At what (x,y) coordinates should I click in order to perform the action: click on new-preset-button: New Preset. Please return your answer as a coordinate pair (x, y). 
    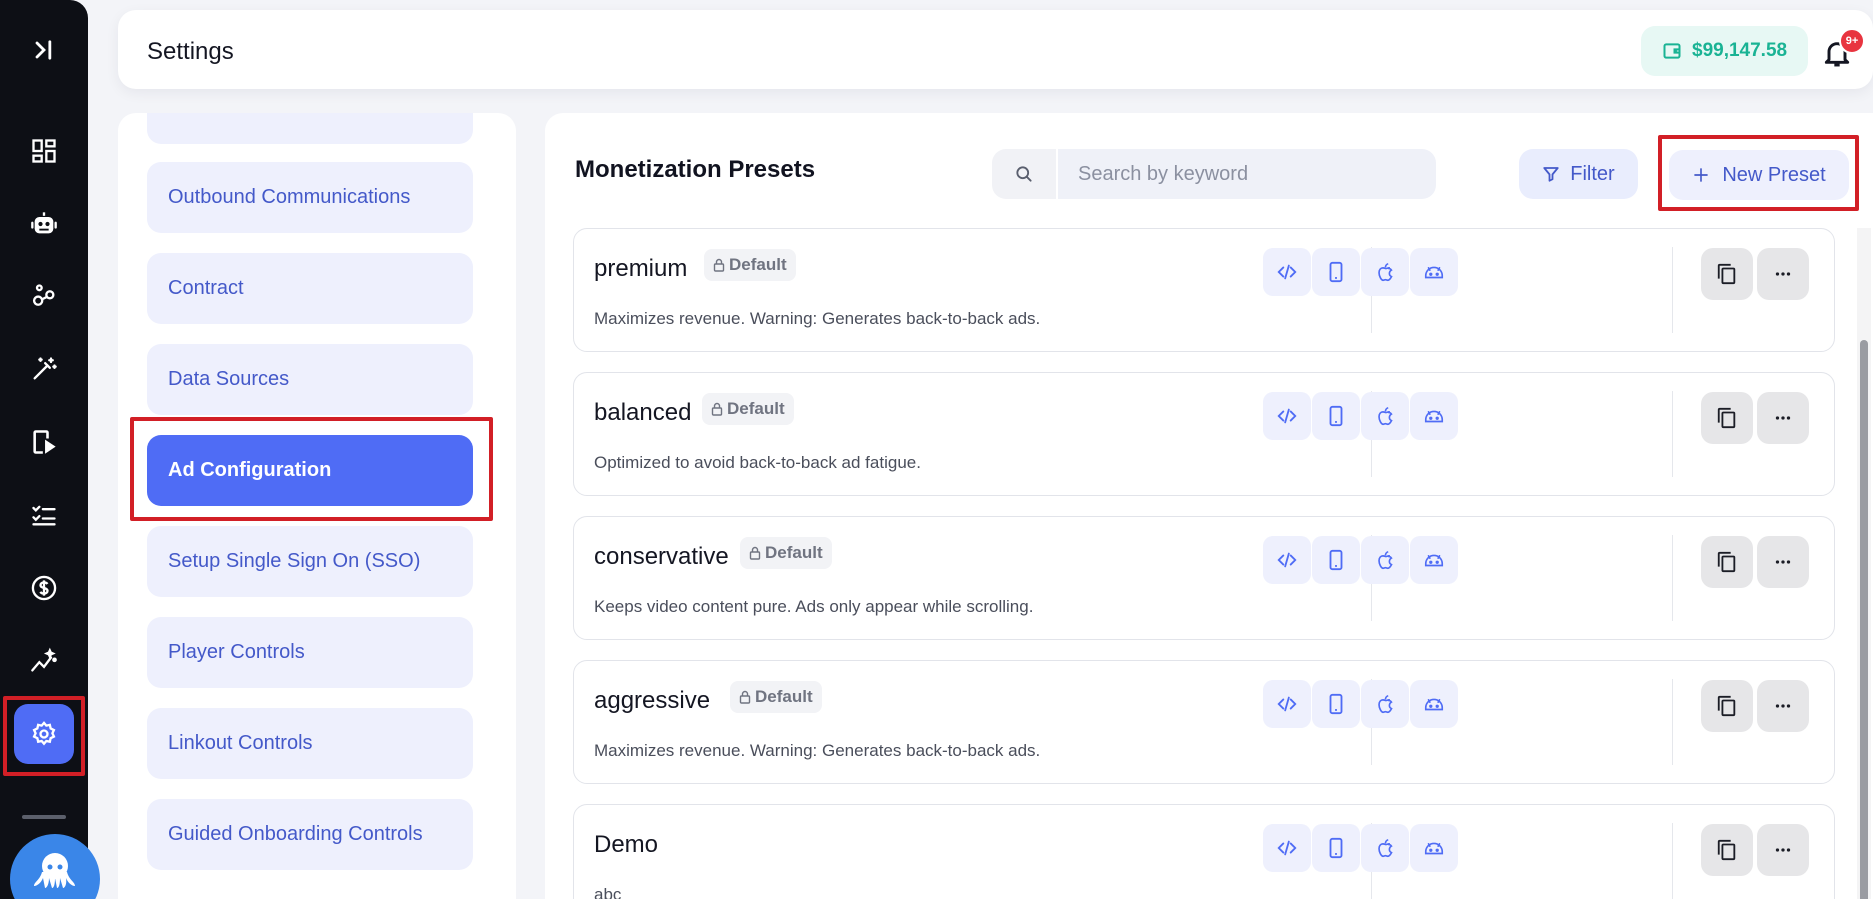
    Looking at the image, I should click on (1759, 175).